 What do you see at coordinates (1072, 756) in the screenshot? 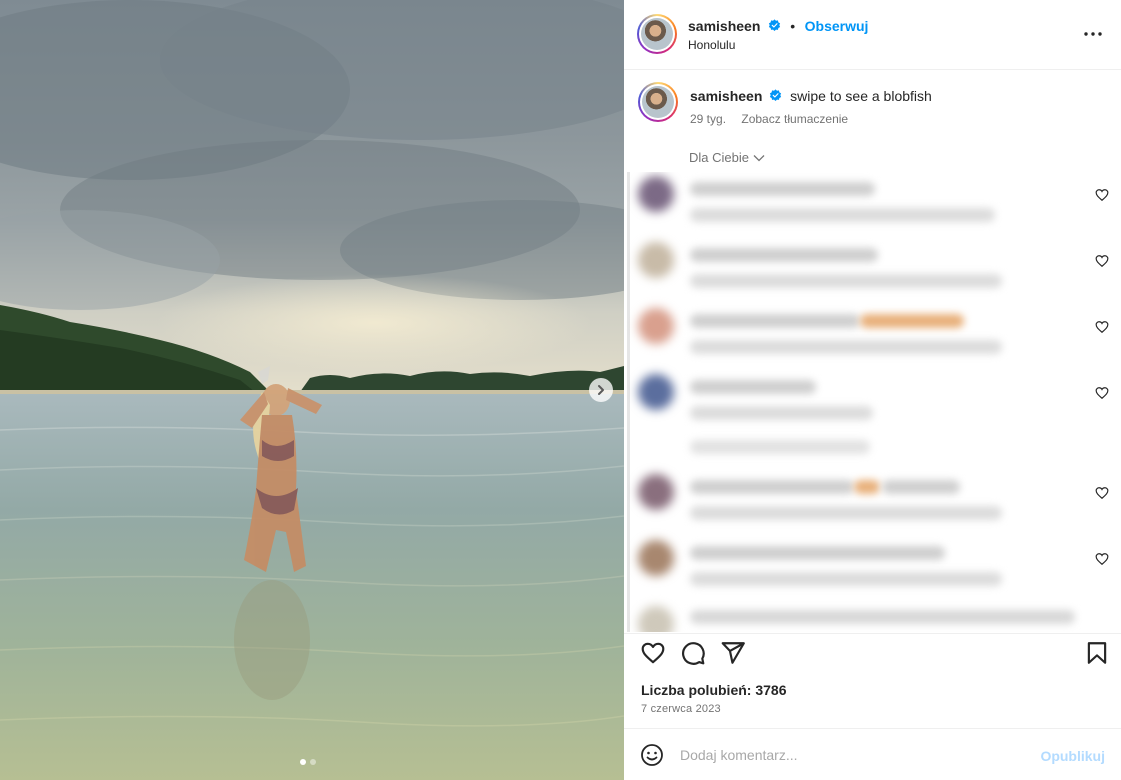
I see `publish-button: Opublikuj` at bounding box center [1072, 756].